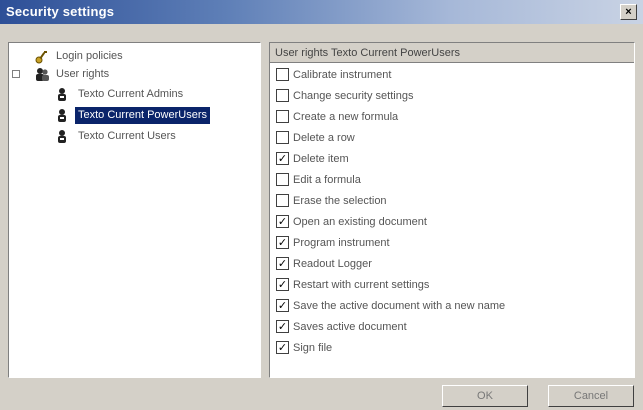 This screenshot has width=643, height=410. Describe the element at coordinates (340, 201) in the screenshot. I see `permission-label: Erase the selection` at that location.